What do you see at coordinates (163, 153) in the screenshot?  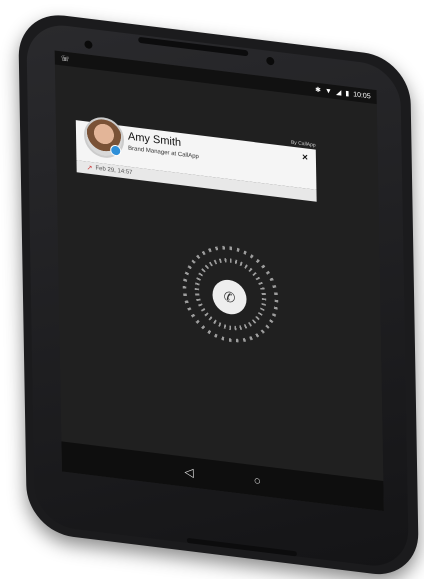 I see `caller-title: Brand Manager at CallApp` at bounding box center [163, 153].